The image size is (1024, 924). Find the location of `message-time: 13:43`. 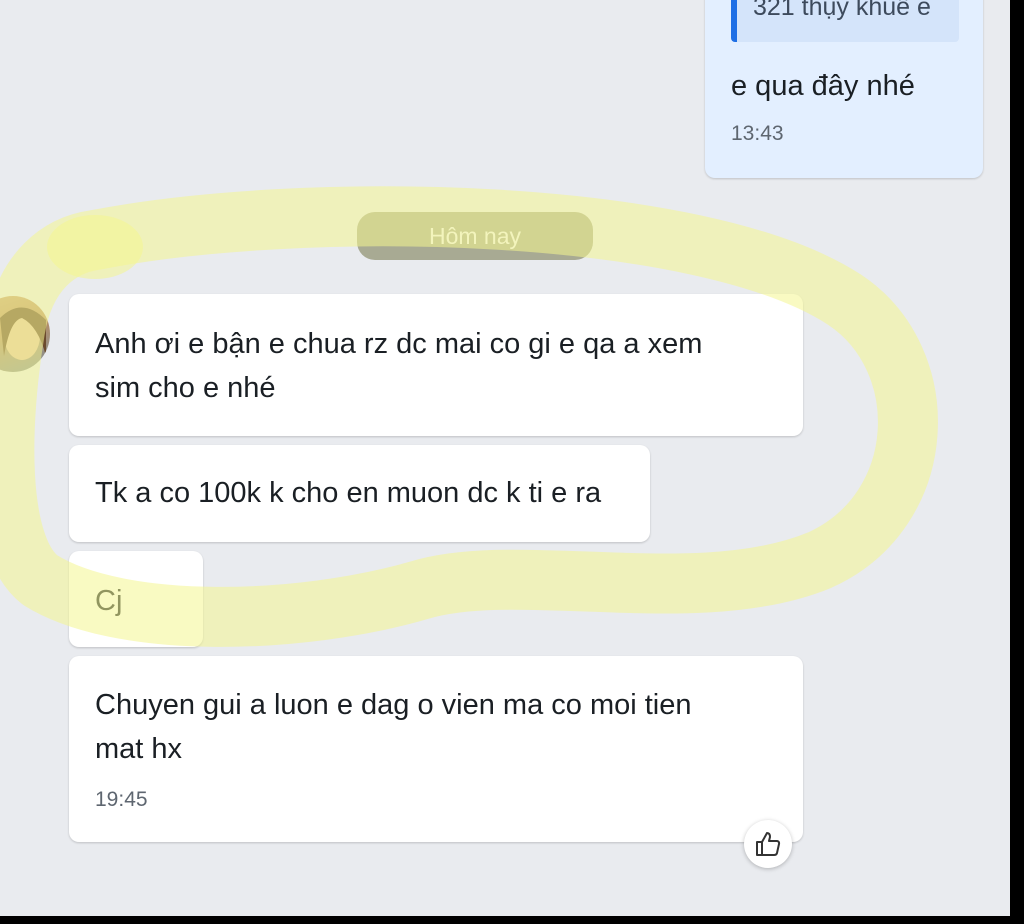

message-time: 13:43 is located at coordinates (757, 133).